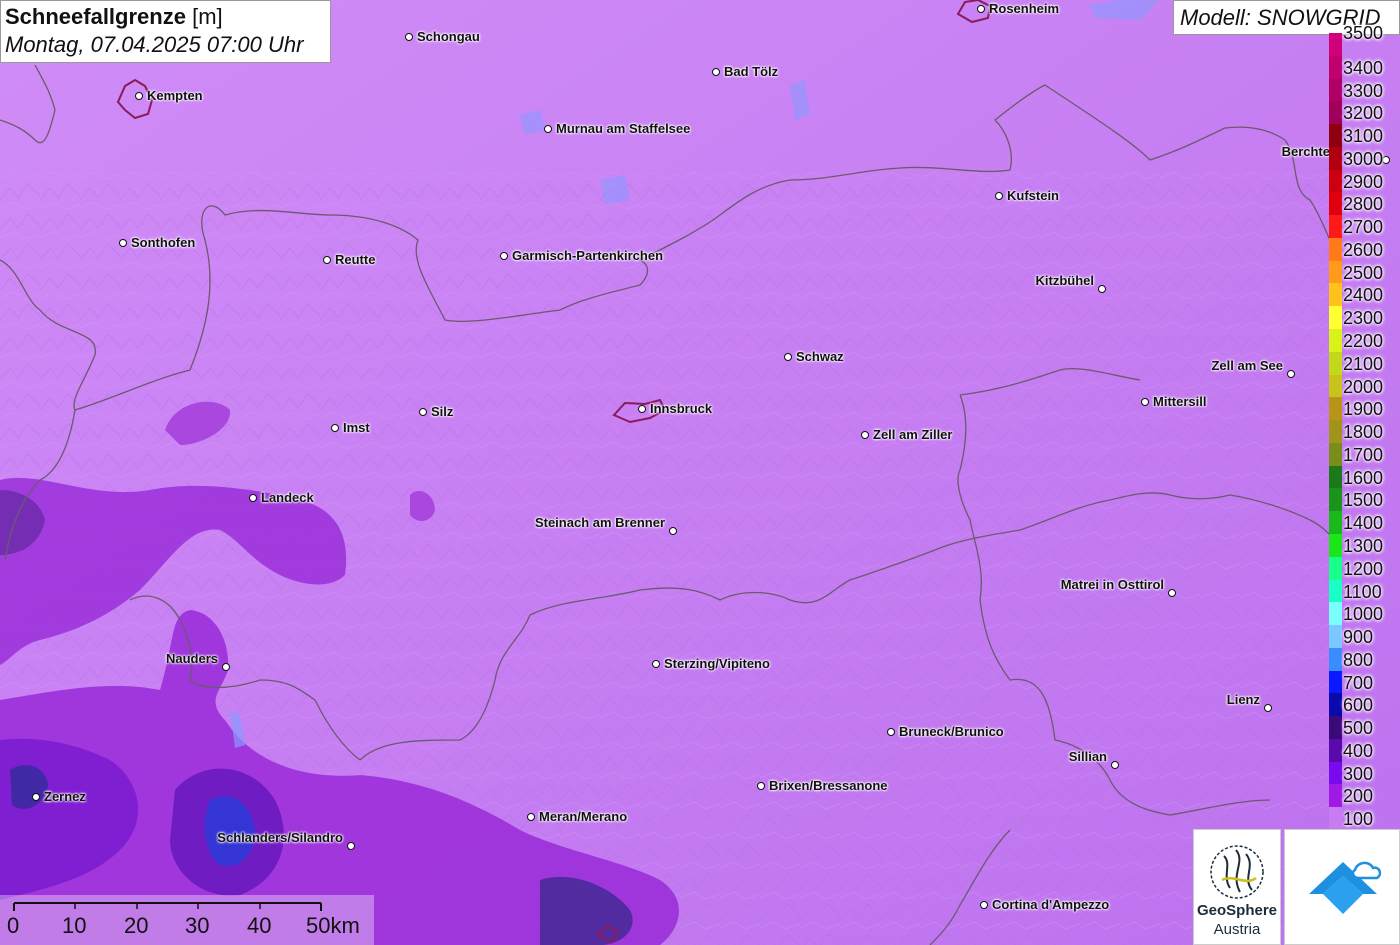 Image resolution: width=1400 pixels, height=945 pixels. I want to click on legend-row: 2400, so click(1364, 295).